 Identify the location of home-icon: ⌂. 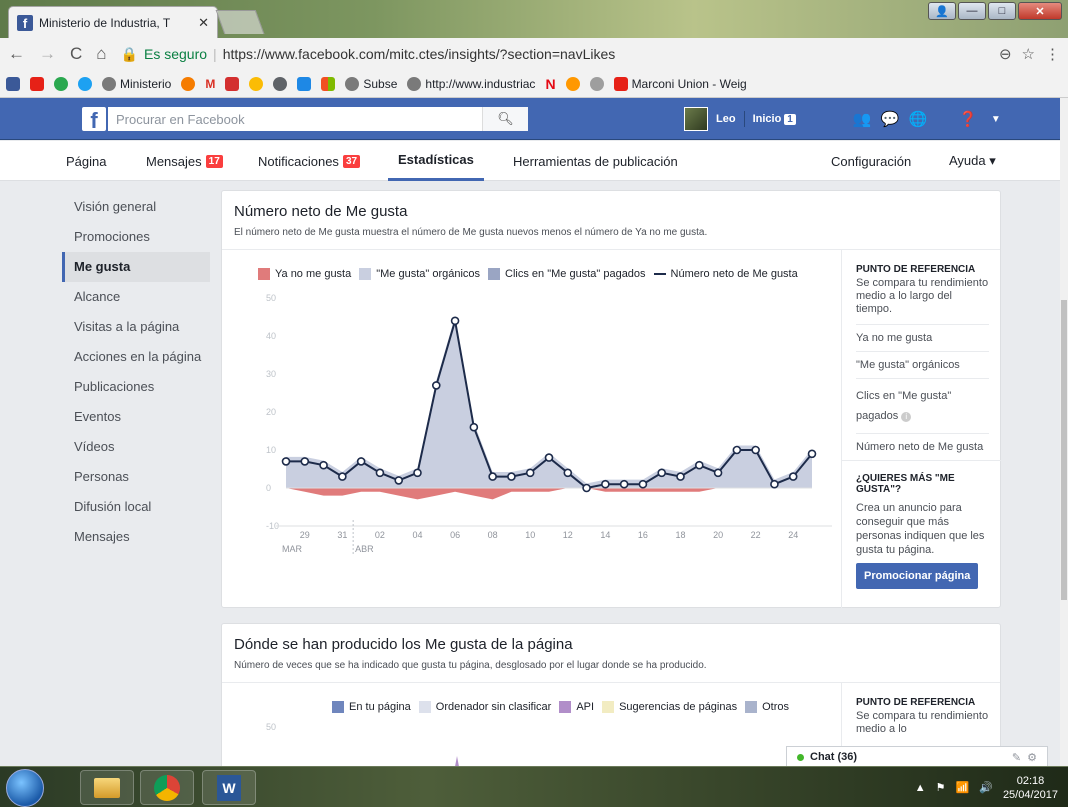
(101, 54).